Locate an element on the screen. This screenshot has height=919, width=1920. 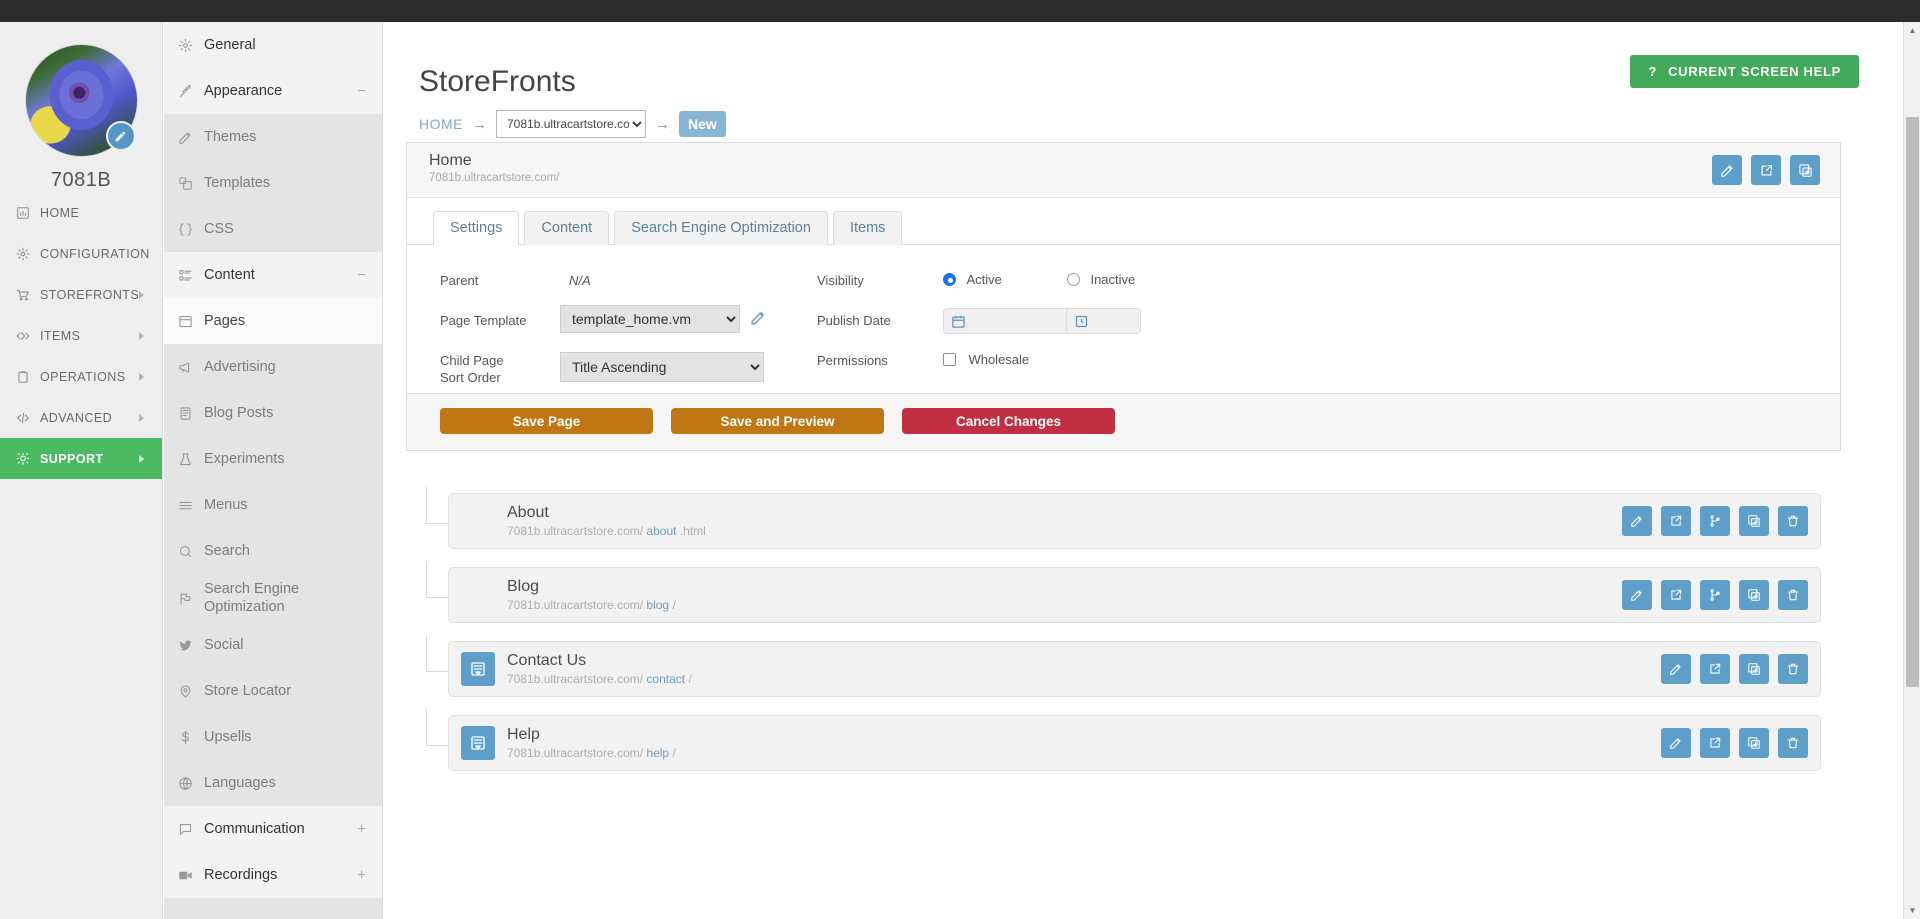
cancel-changes-button: Cancel Changes is located at coordinates (1008, 421).